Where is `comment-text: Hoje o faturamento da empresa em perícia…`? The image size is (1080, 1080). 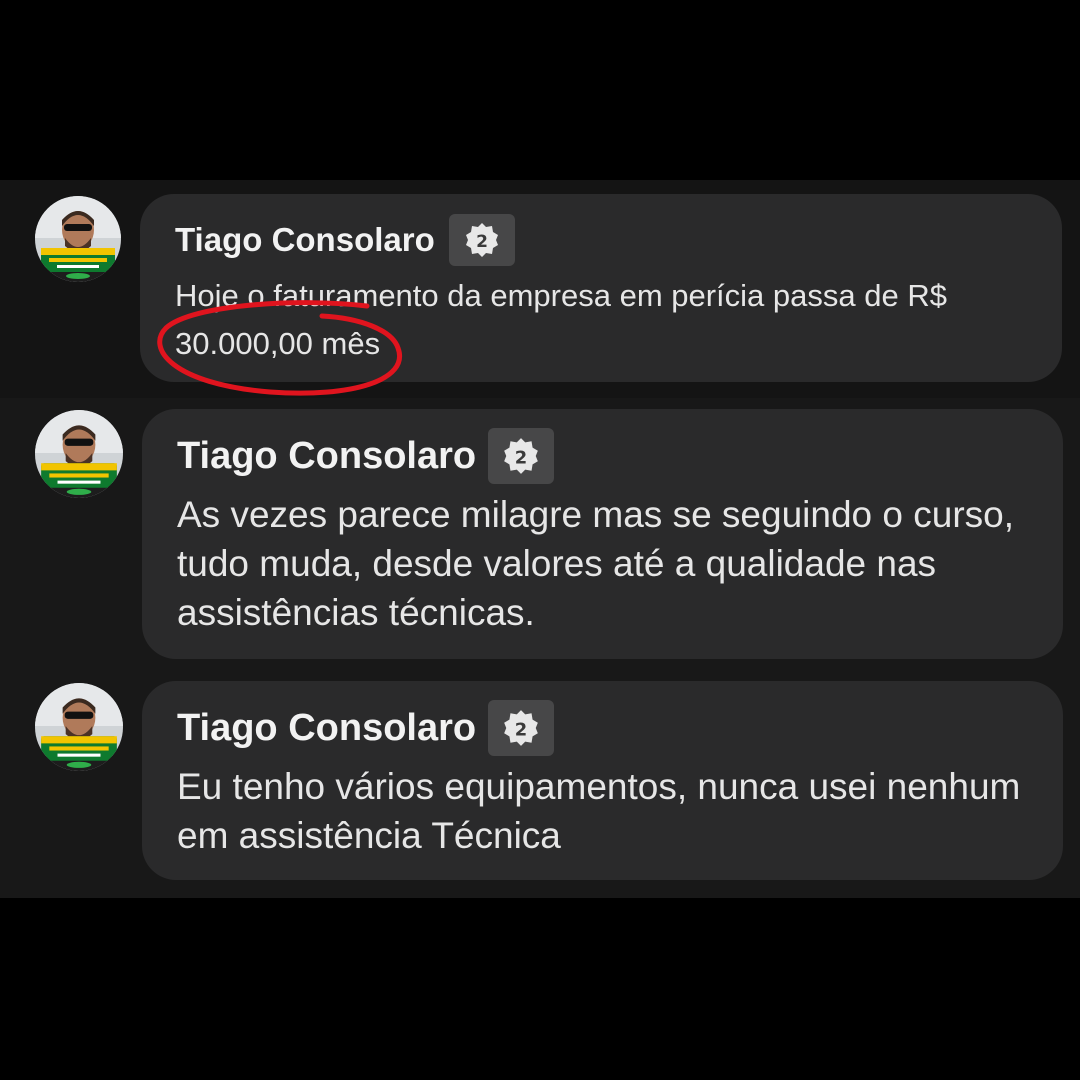 comment-text: Hoje o faturamento da empresa em perícia… is located at coordinates (561, 319).